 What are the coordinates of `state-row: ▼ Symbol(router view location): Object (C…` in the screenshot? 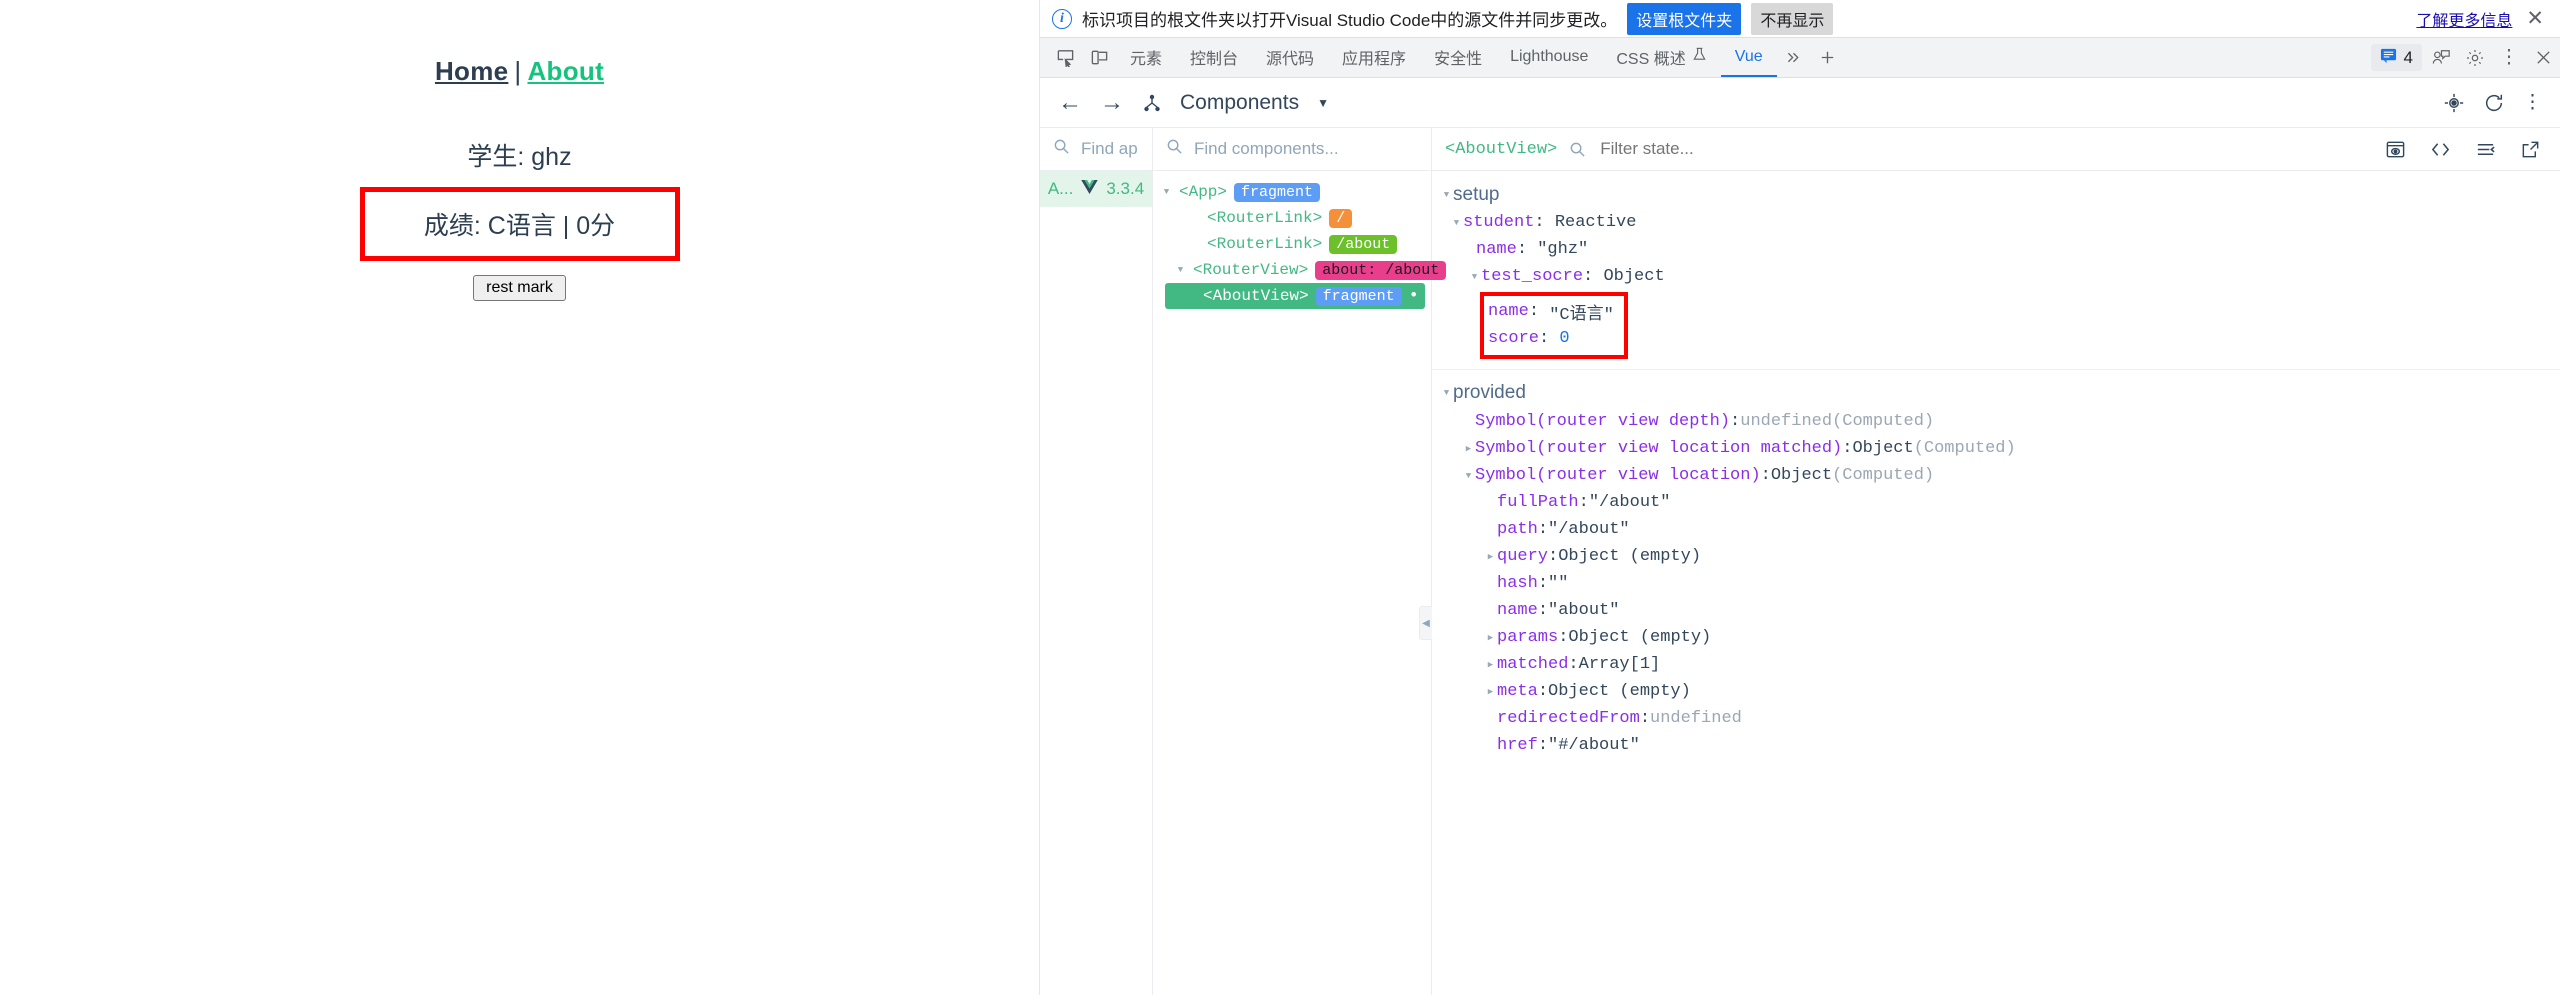 It's located at (1996, 475).